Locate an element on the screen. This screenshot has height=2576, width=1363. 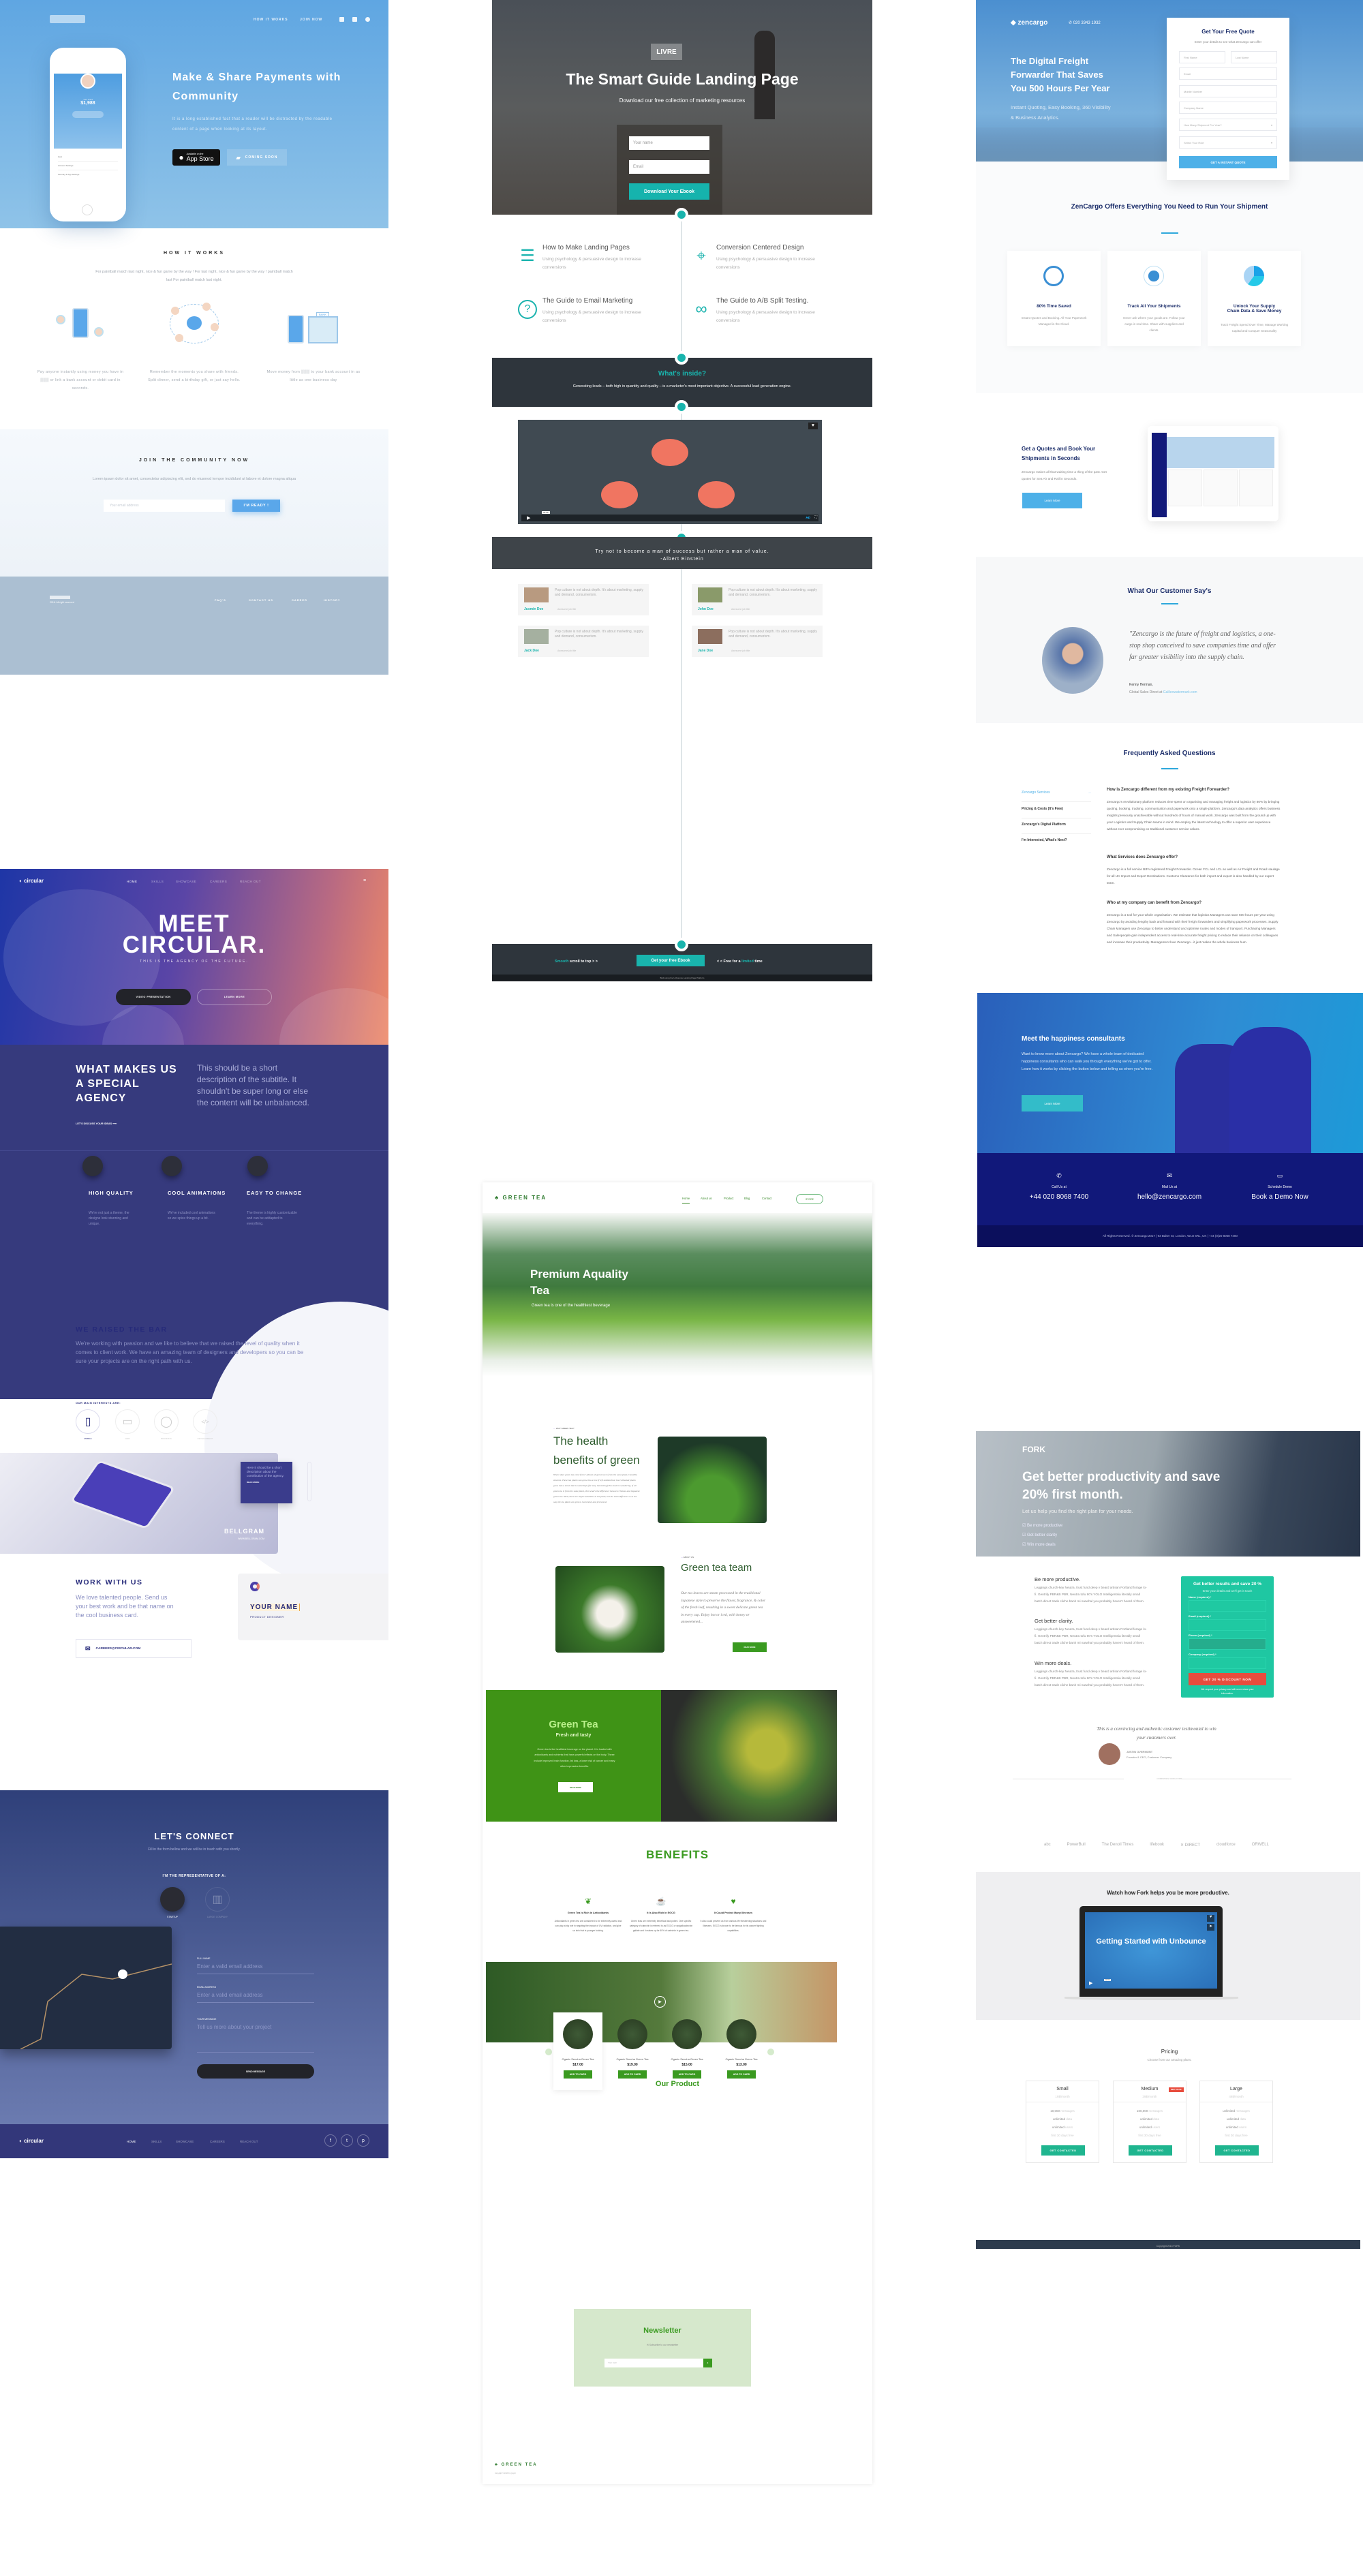
twitter-icon is located at coordinates (368, 19).